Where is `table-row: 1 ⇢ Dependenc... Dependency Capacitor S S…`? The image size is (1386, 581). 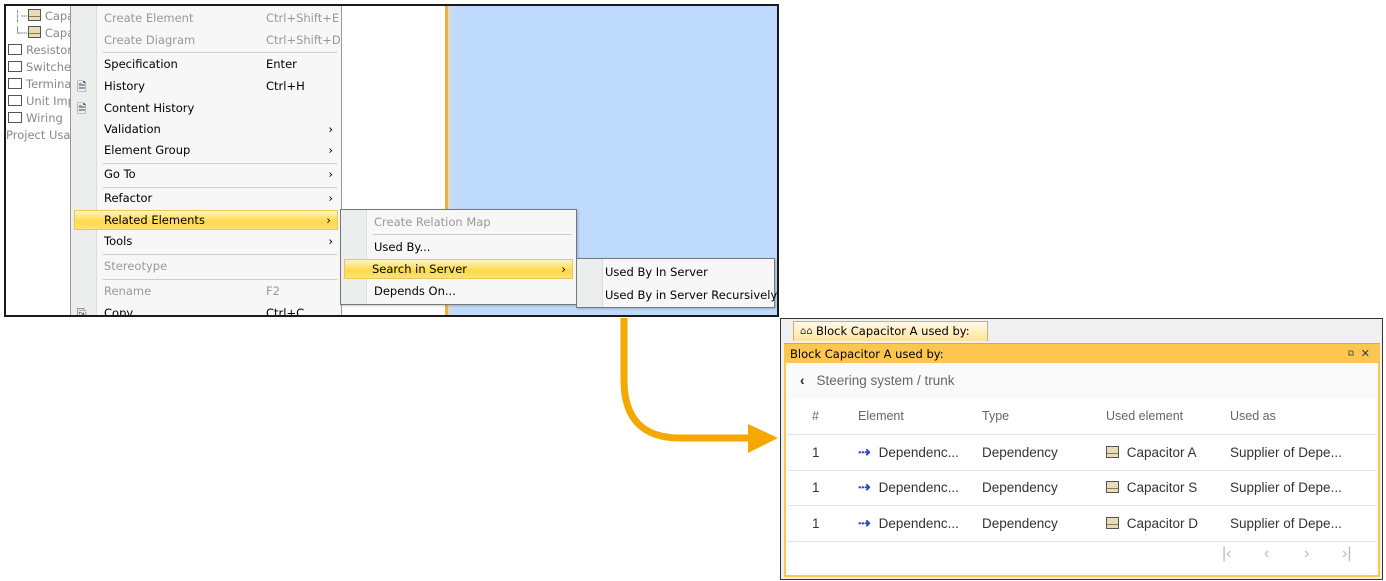
table-row: 1 ⇢ Dependenc... Dependency Capacitor S S… is located at coordinates (1082, 488).